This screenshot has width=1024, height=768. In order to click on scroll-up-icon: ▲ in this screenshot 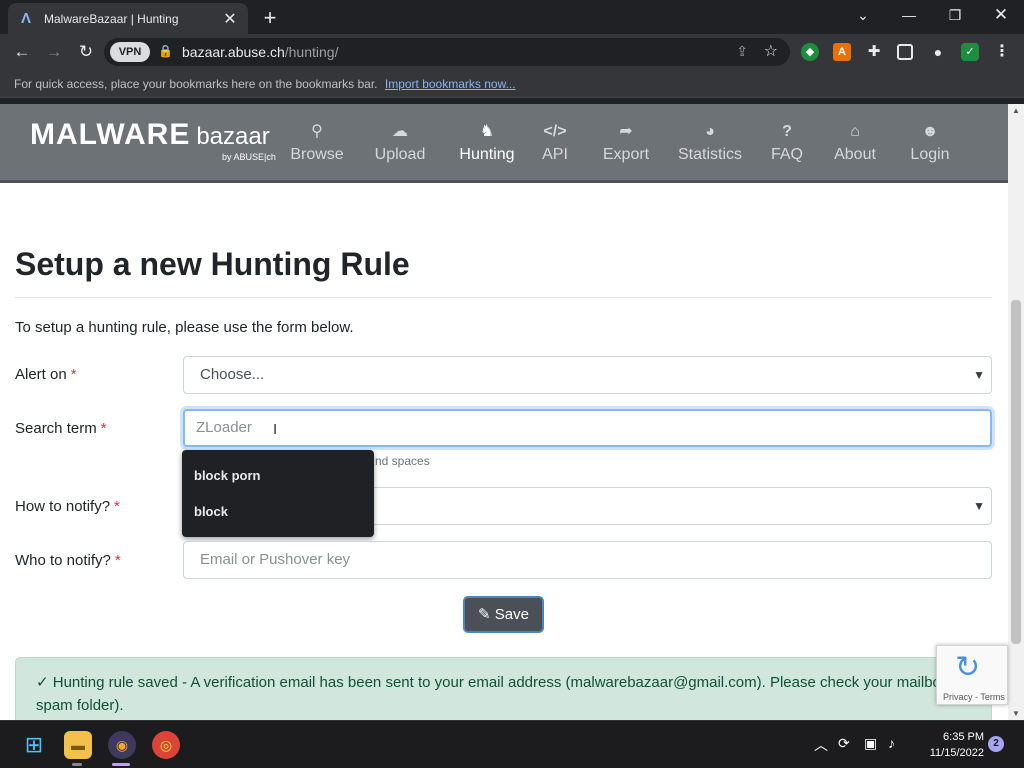, I will do `click(1016, 110)`.